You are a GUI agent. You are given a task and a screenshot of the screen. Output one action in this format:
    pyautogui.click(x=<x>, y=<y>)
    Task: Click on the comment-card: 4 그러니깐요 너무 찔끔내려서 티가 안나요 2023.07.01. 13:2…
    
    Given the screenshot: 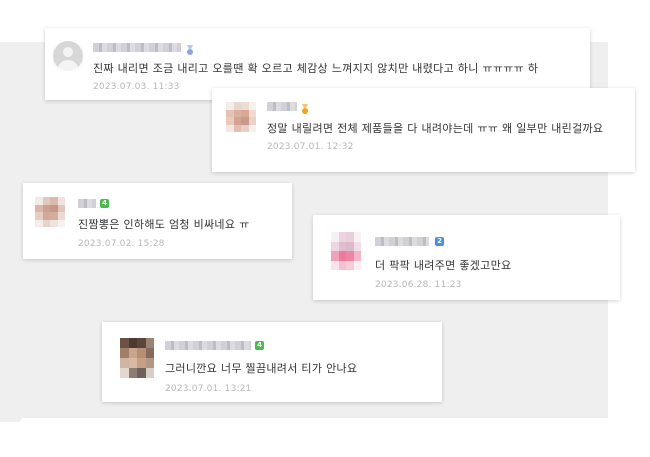 What is the action you would take?
    pyautogui.click(x=272, y=362)
    